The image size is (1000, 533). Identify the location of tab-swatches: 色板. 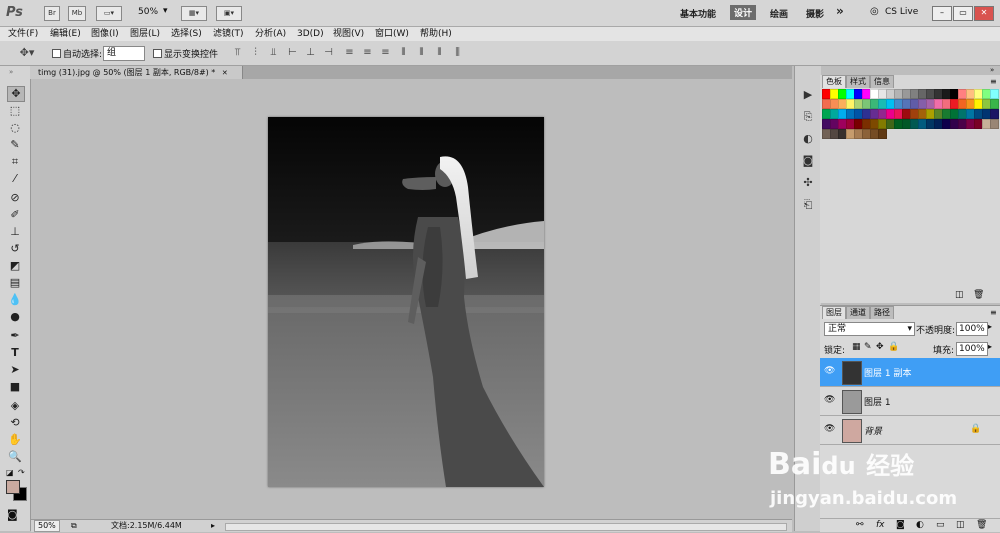
(834, 81).